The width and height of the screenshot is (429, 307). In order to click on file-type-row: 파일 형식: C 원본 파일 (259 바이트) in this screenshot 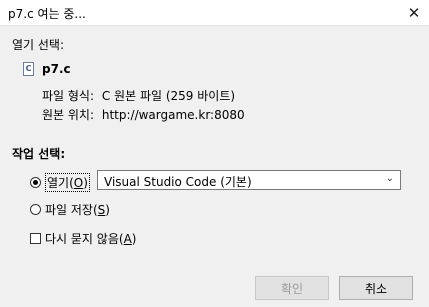, I will do `click(138, 95)`.